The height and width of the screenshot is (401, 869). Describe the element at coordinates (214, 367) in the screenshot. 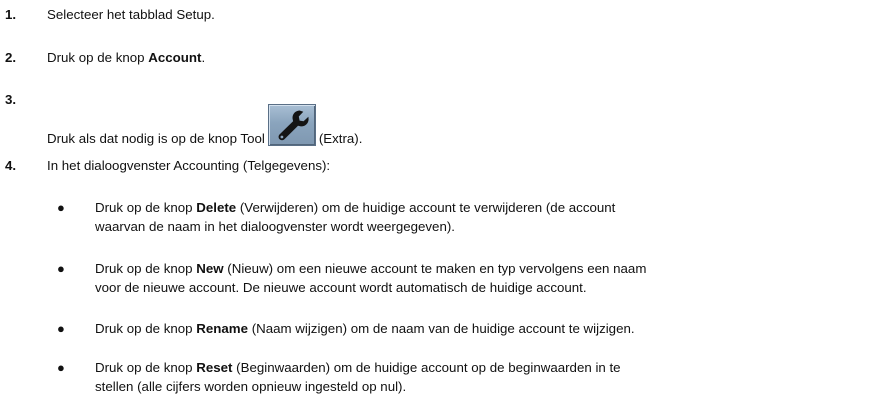

I see `reset-button-label: Reset` at that location.